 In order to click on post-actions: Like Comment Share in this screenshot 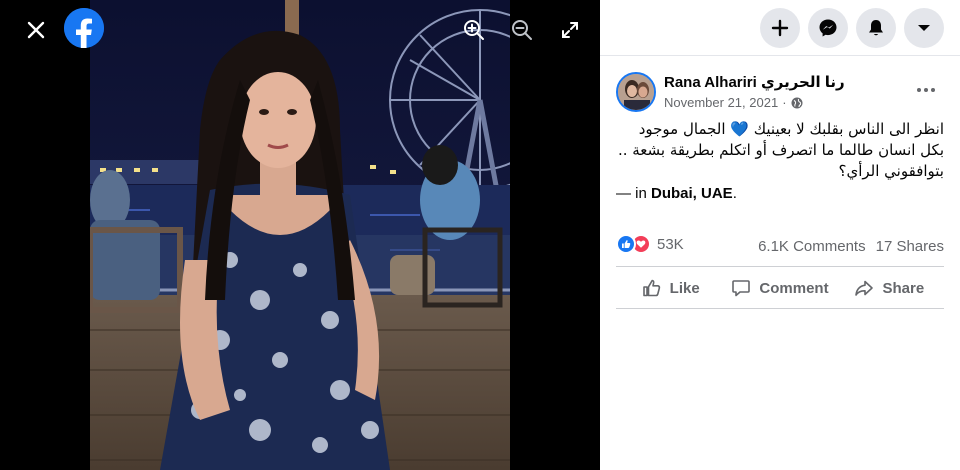, I will do `click(780, 288)`.